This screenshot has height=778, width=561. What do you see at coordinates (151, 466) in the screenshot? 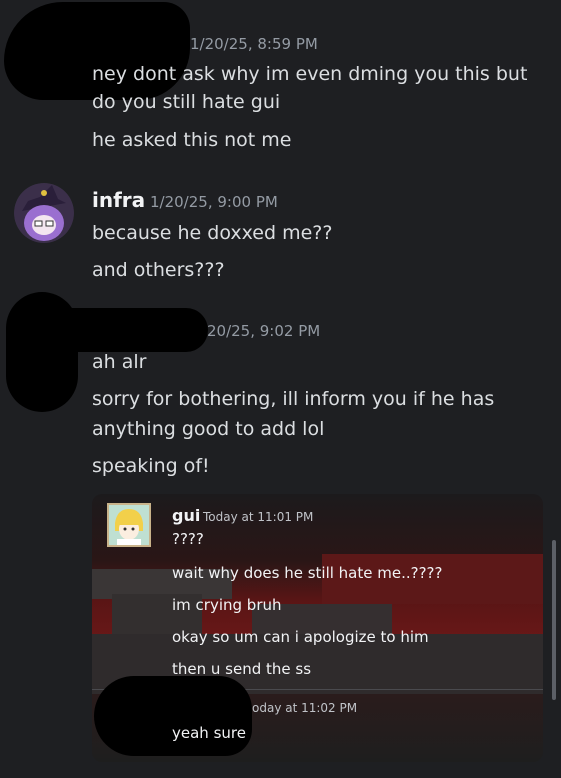
I see `message-line: speaking of!` at bounding box center [151, 466].